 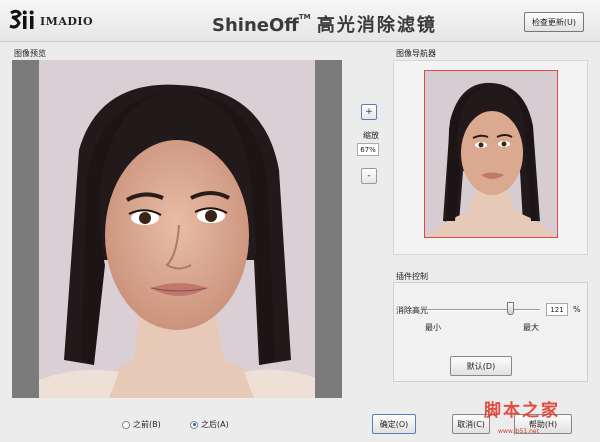 I want to click on before-label: 之前(B), so click(x=147, y=424).